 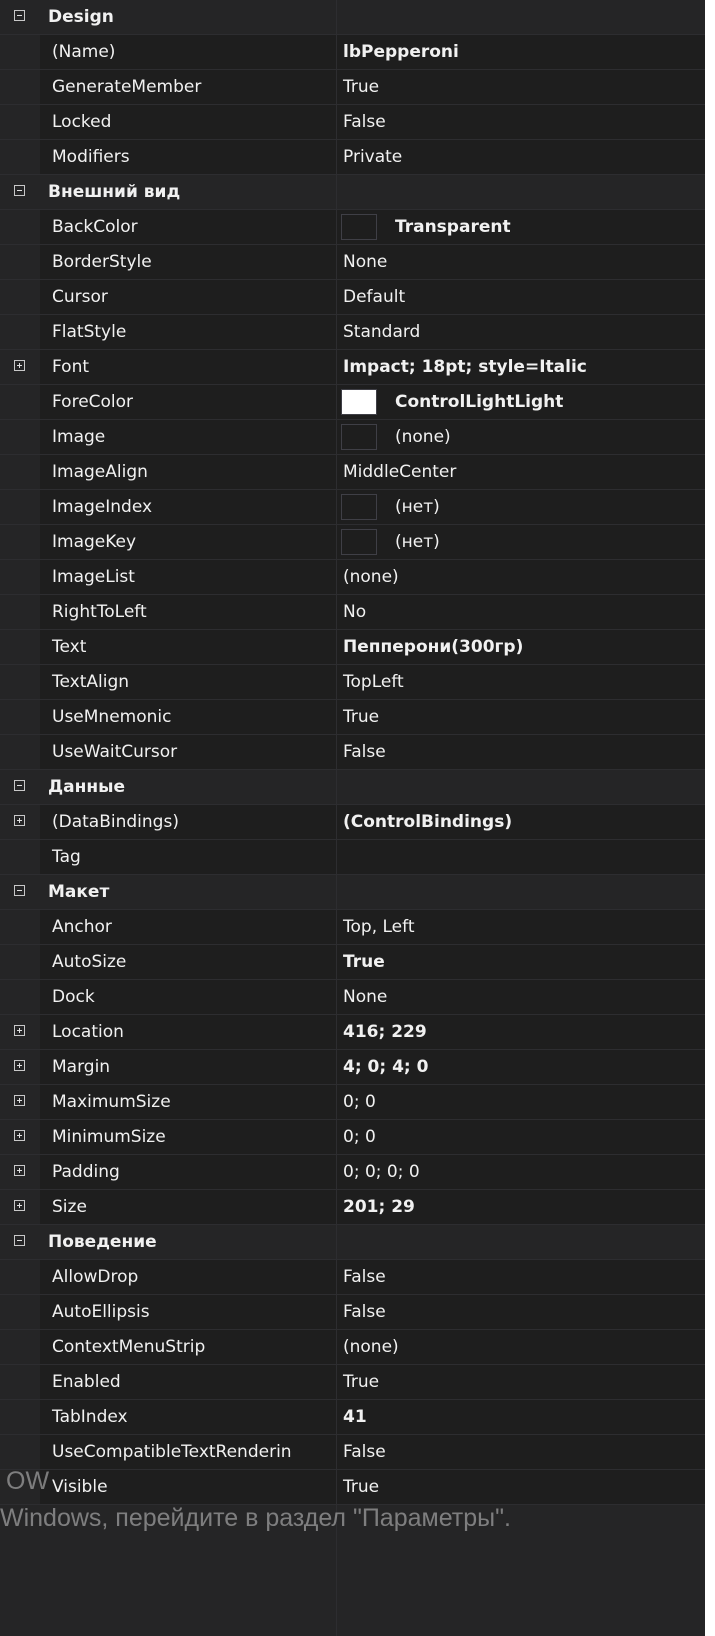 What do you see at coordinates (521, 1032) in the screenshot?
I see `property-value: 416; 229` at bounding box center [521, 1032].